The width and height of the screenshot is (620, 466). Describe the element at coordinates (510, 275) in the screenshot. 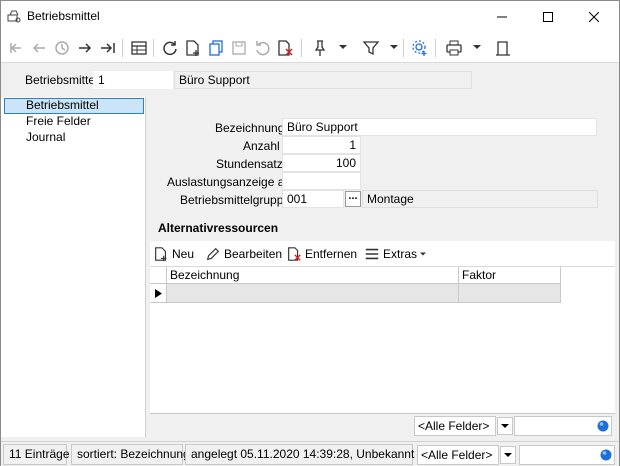

I see `column-header-faktor: Faktor` at that location.